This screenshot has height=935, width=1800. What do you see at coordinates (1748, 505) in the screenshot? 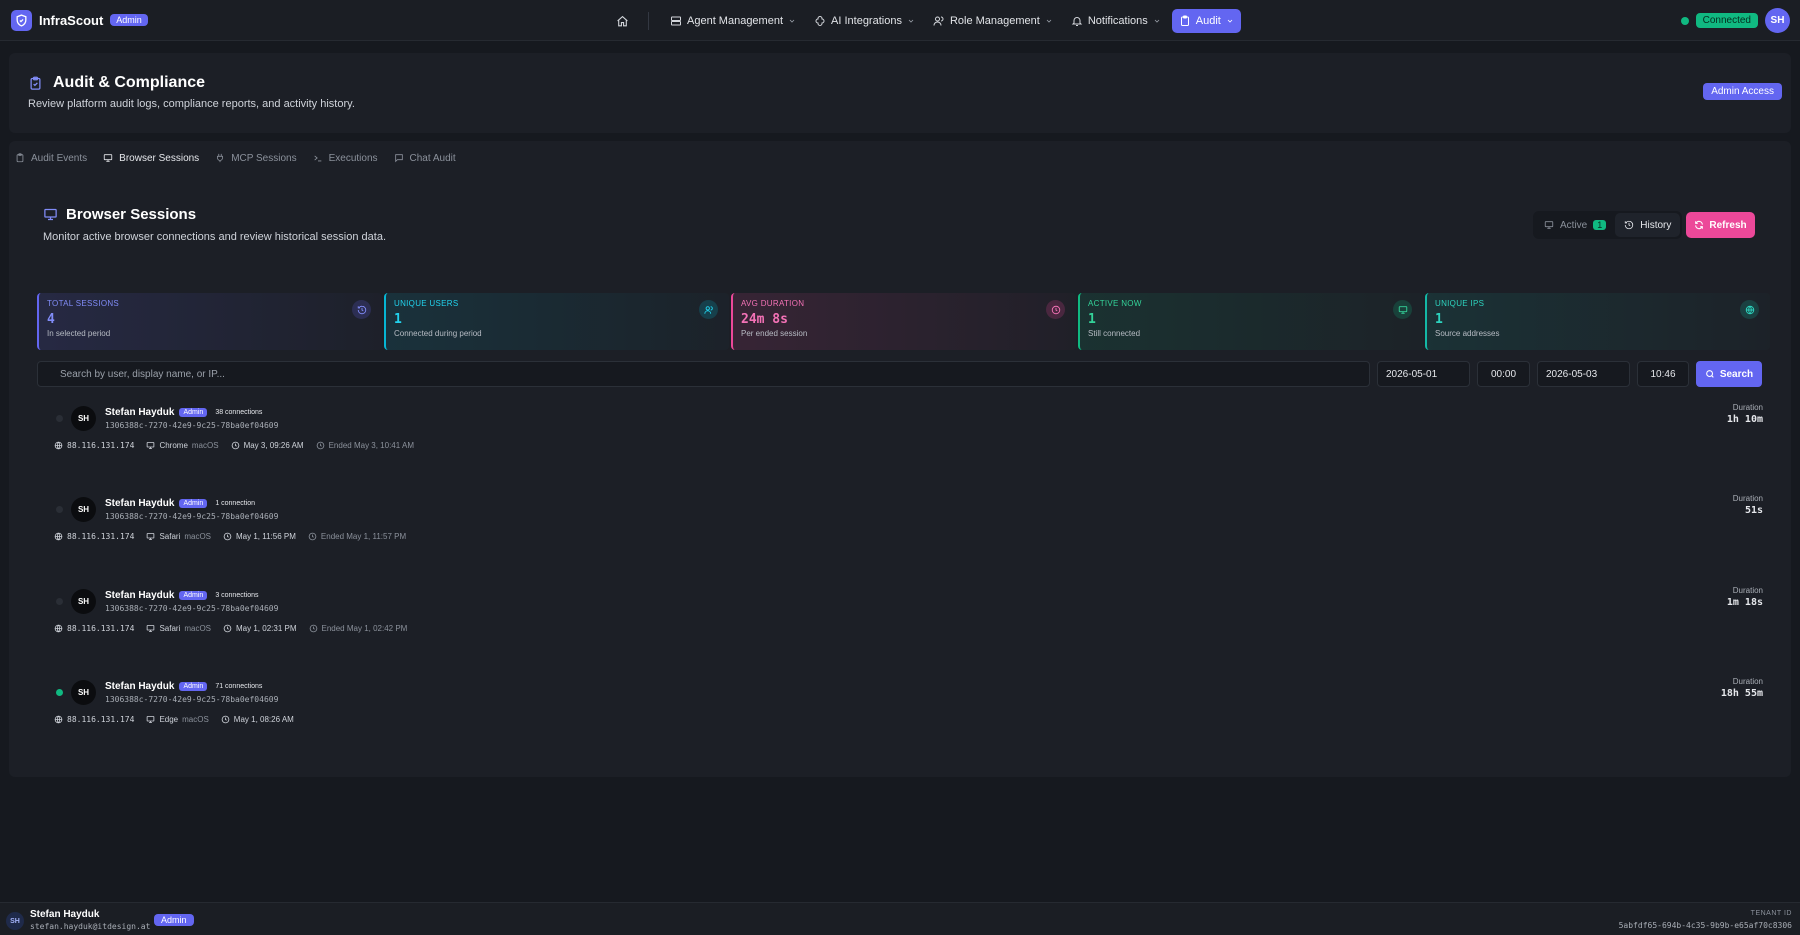
I see `session-duration: Duration 51s` at bounding box center [1748, 505].